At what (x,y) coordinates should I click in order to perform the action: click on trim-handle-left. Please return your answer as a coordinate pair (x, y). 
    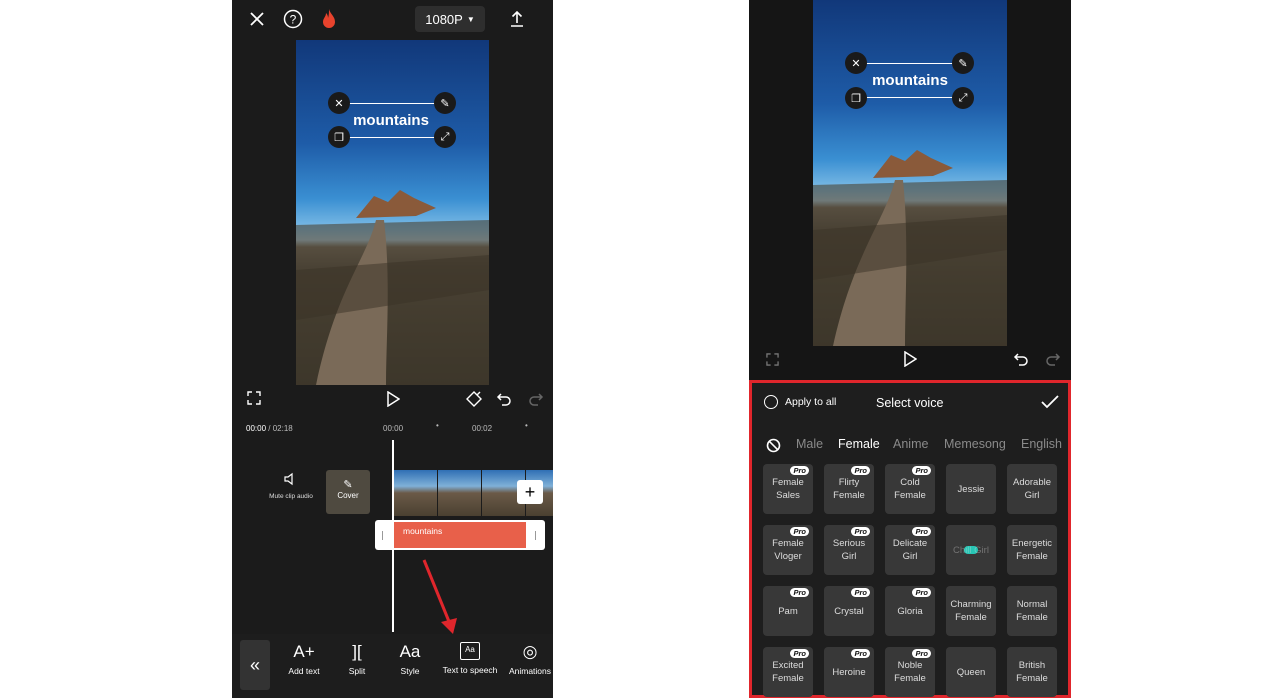
    Looking at the image, I should click on (382, 535).